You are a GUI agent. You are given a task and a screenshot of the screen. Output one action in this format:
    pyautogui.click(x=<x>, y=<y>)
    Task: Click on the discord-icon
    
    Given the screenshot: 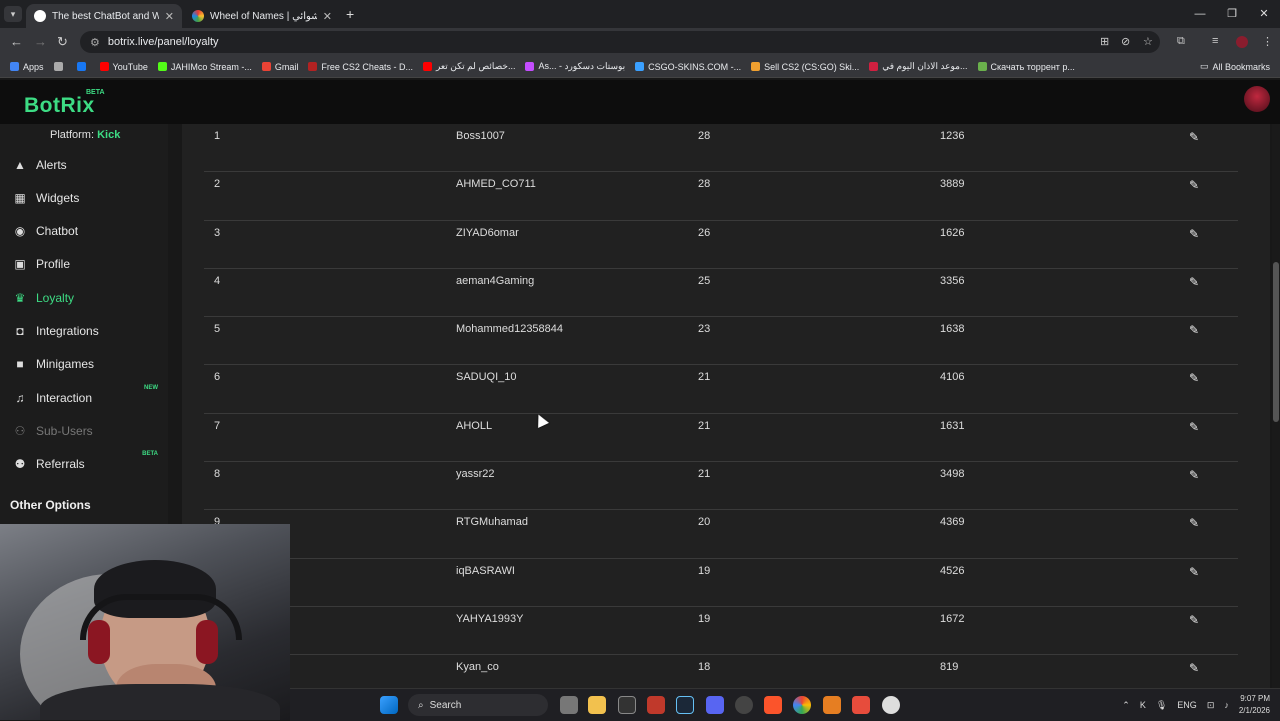 What is the action you would take?
    pyautogui.click(x=715, y=705)
    